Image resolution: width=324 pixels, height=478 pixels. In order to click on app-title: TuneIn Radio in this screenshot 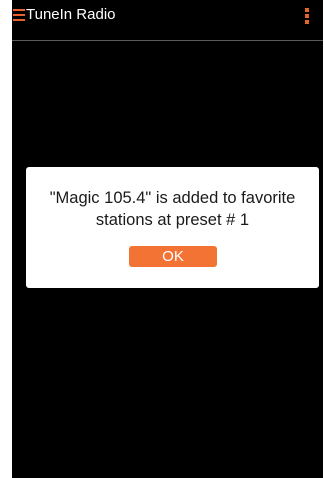, I will do `click(71, 14)`.